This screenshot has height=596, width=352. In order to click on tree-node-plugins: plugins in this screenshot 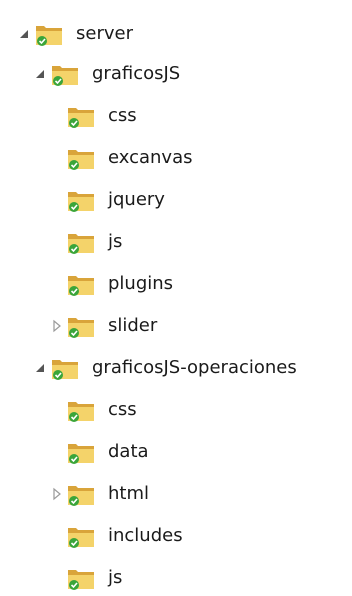, I will do `click(119, 284)`.